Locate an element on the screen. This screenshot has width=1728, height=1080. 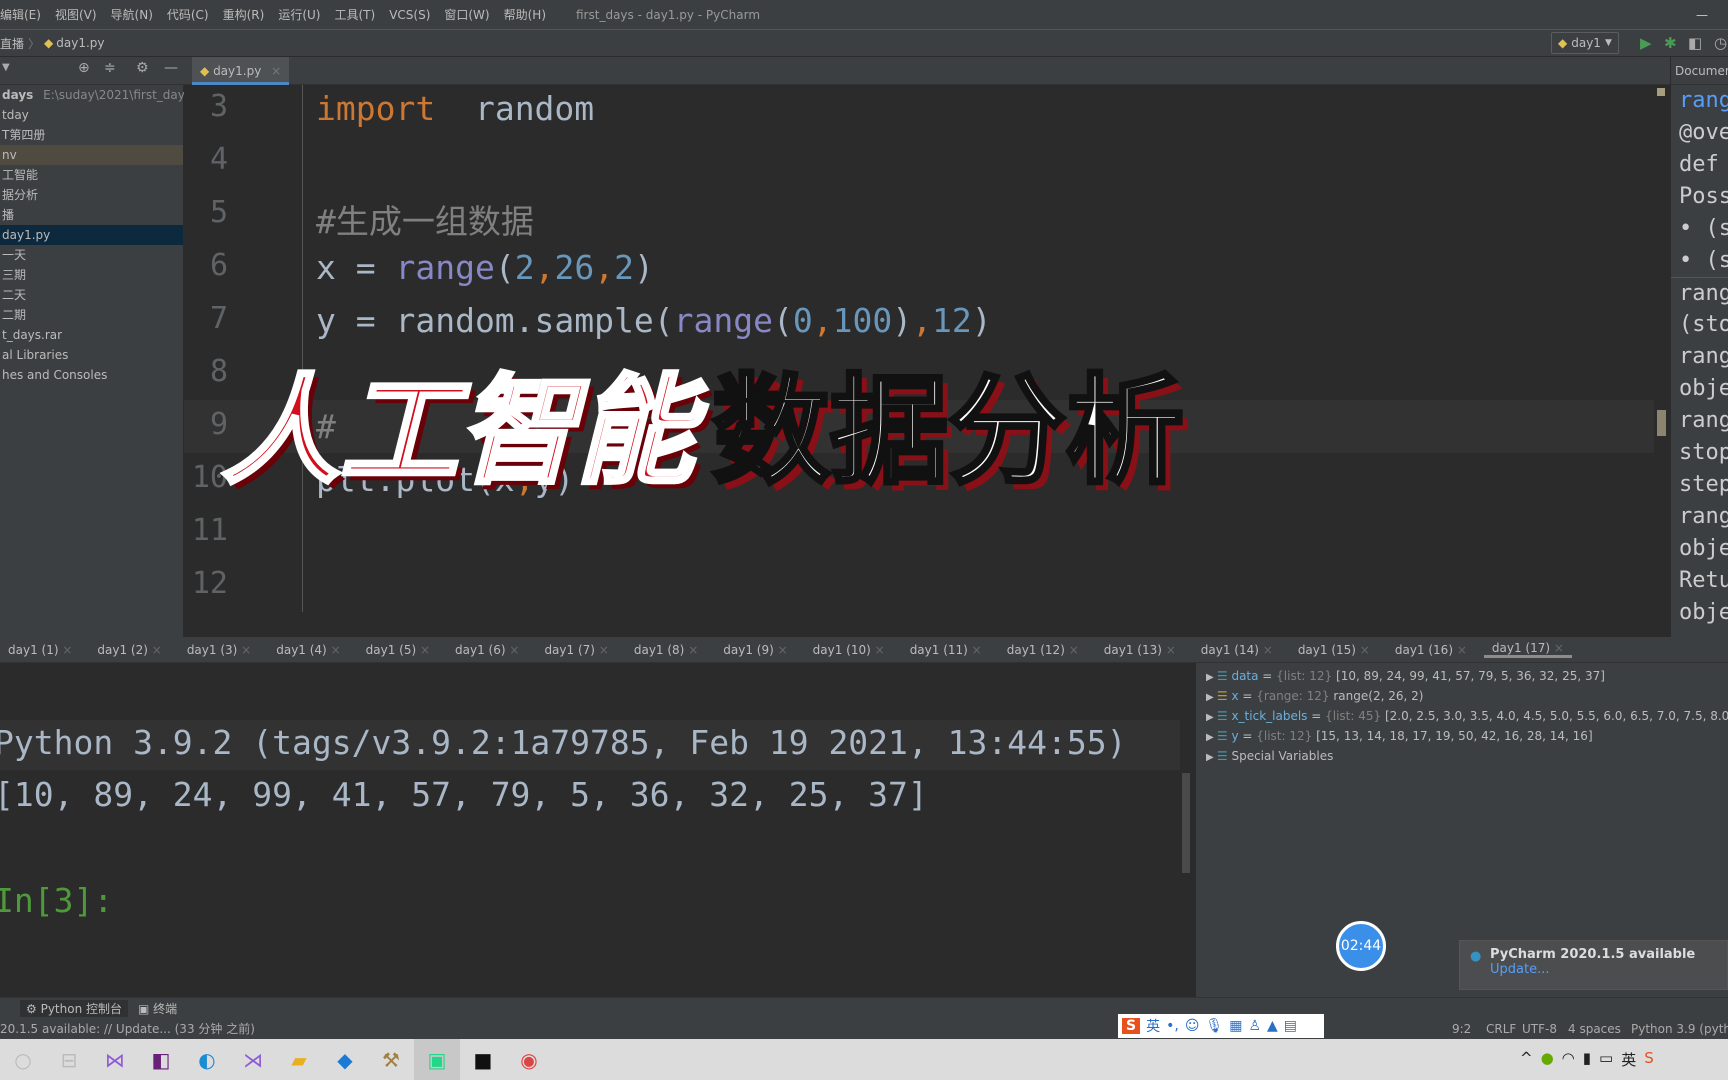
project-tree-item: 二期 is located at coordinates (91, 315).